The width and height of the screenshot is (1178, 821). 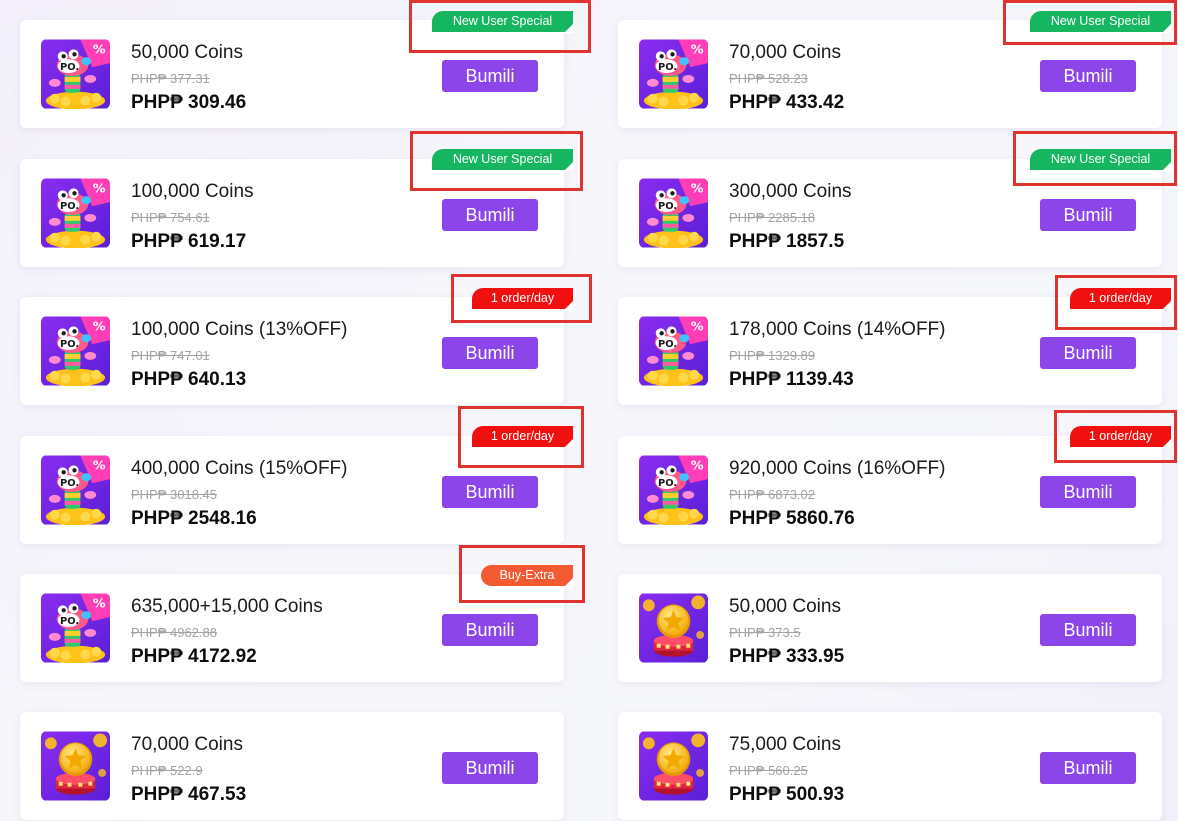 I want to click on product-title: 400,000 Coins (15%OFF), so click(x=239, y=468).